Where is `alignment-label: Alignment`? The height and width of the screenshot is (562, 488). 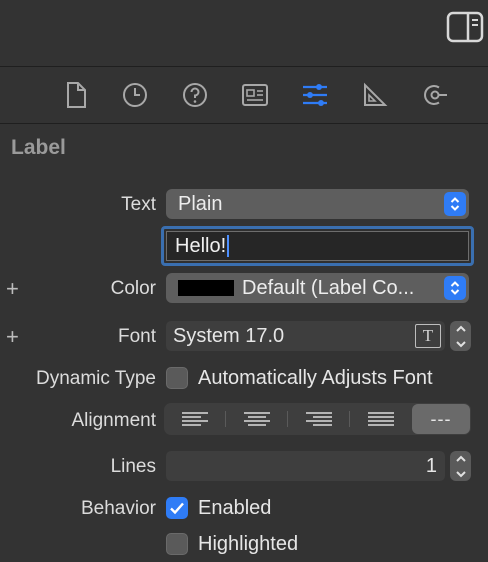
alignment-label: Alignment is located at coordinates (114, 420).